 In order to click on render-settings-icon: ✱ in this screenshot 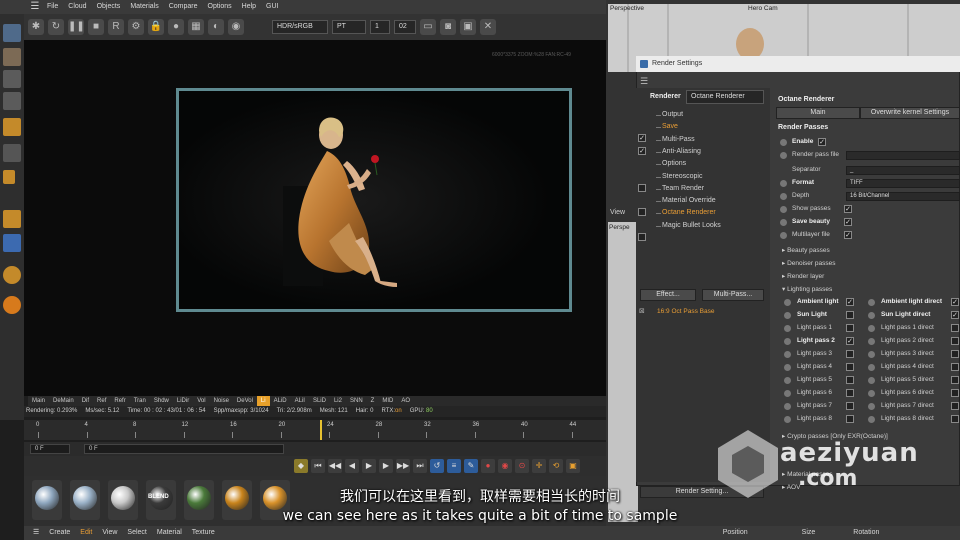, I will do `click(36, 27)`.